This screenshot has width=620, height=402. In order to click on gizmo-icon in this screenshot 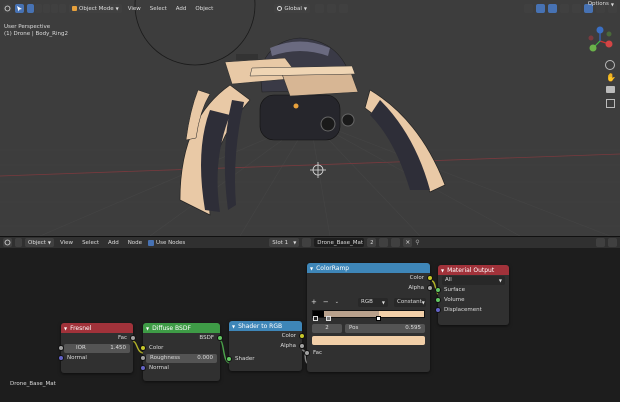, I will do `click(540, 8)`.